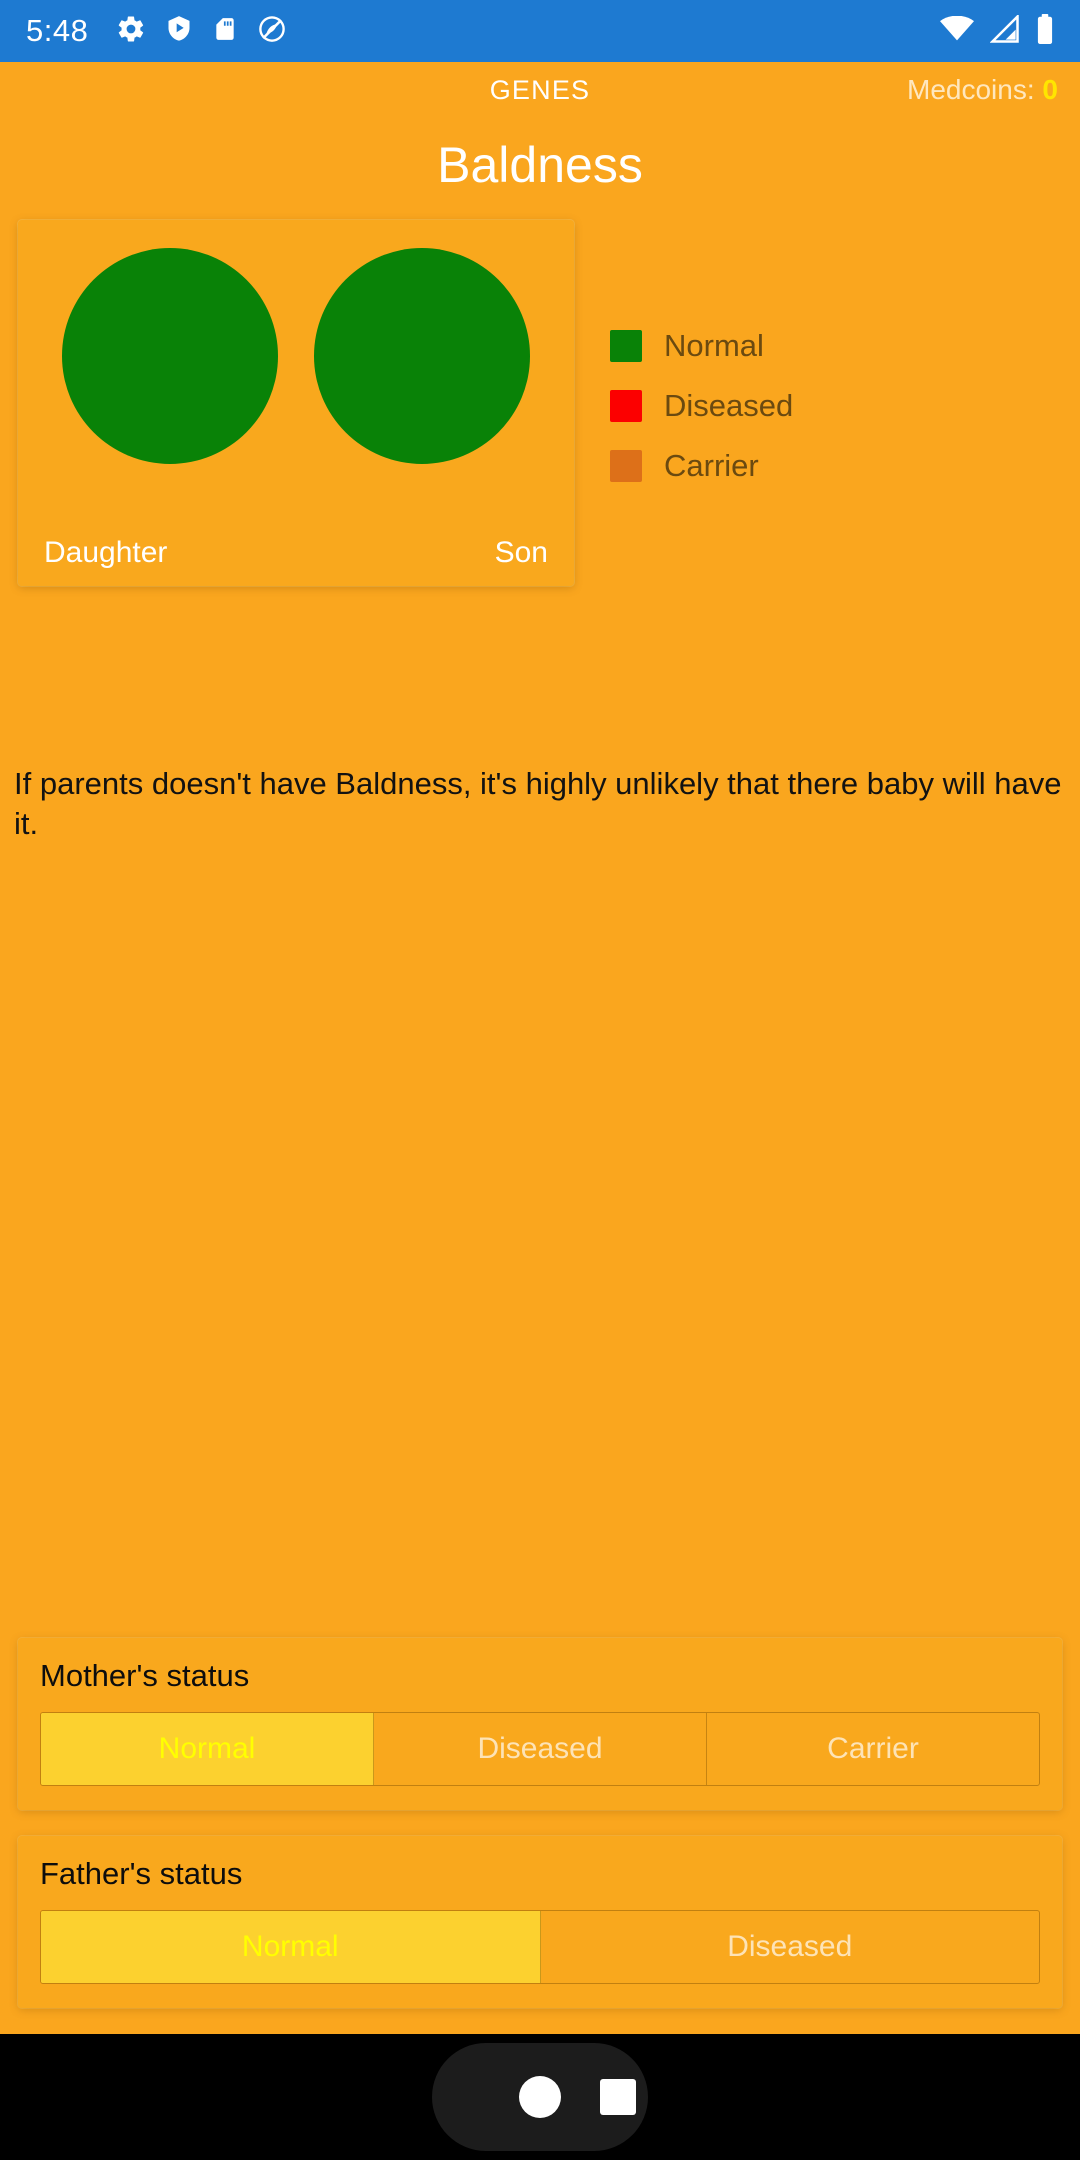 The image size is (1080, 2160). What do you see at coordinates (141, 1873) in the screenshot?
I see `father-status-title: Father's status` at bounding box center [141, 1873].